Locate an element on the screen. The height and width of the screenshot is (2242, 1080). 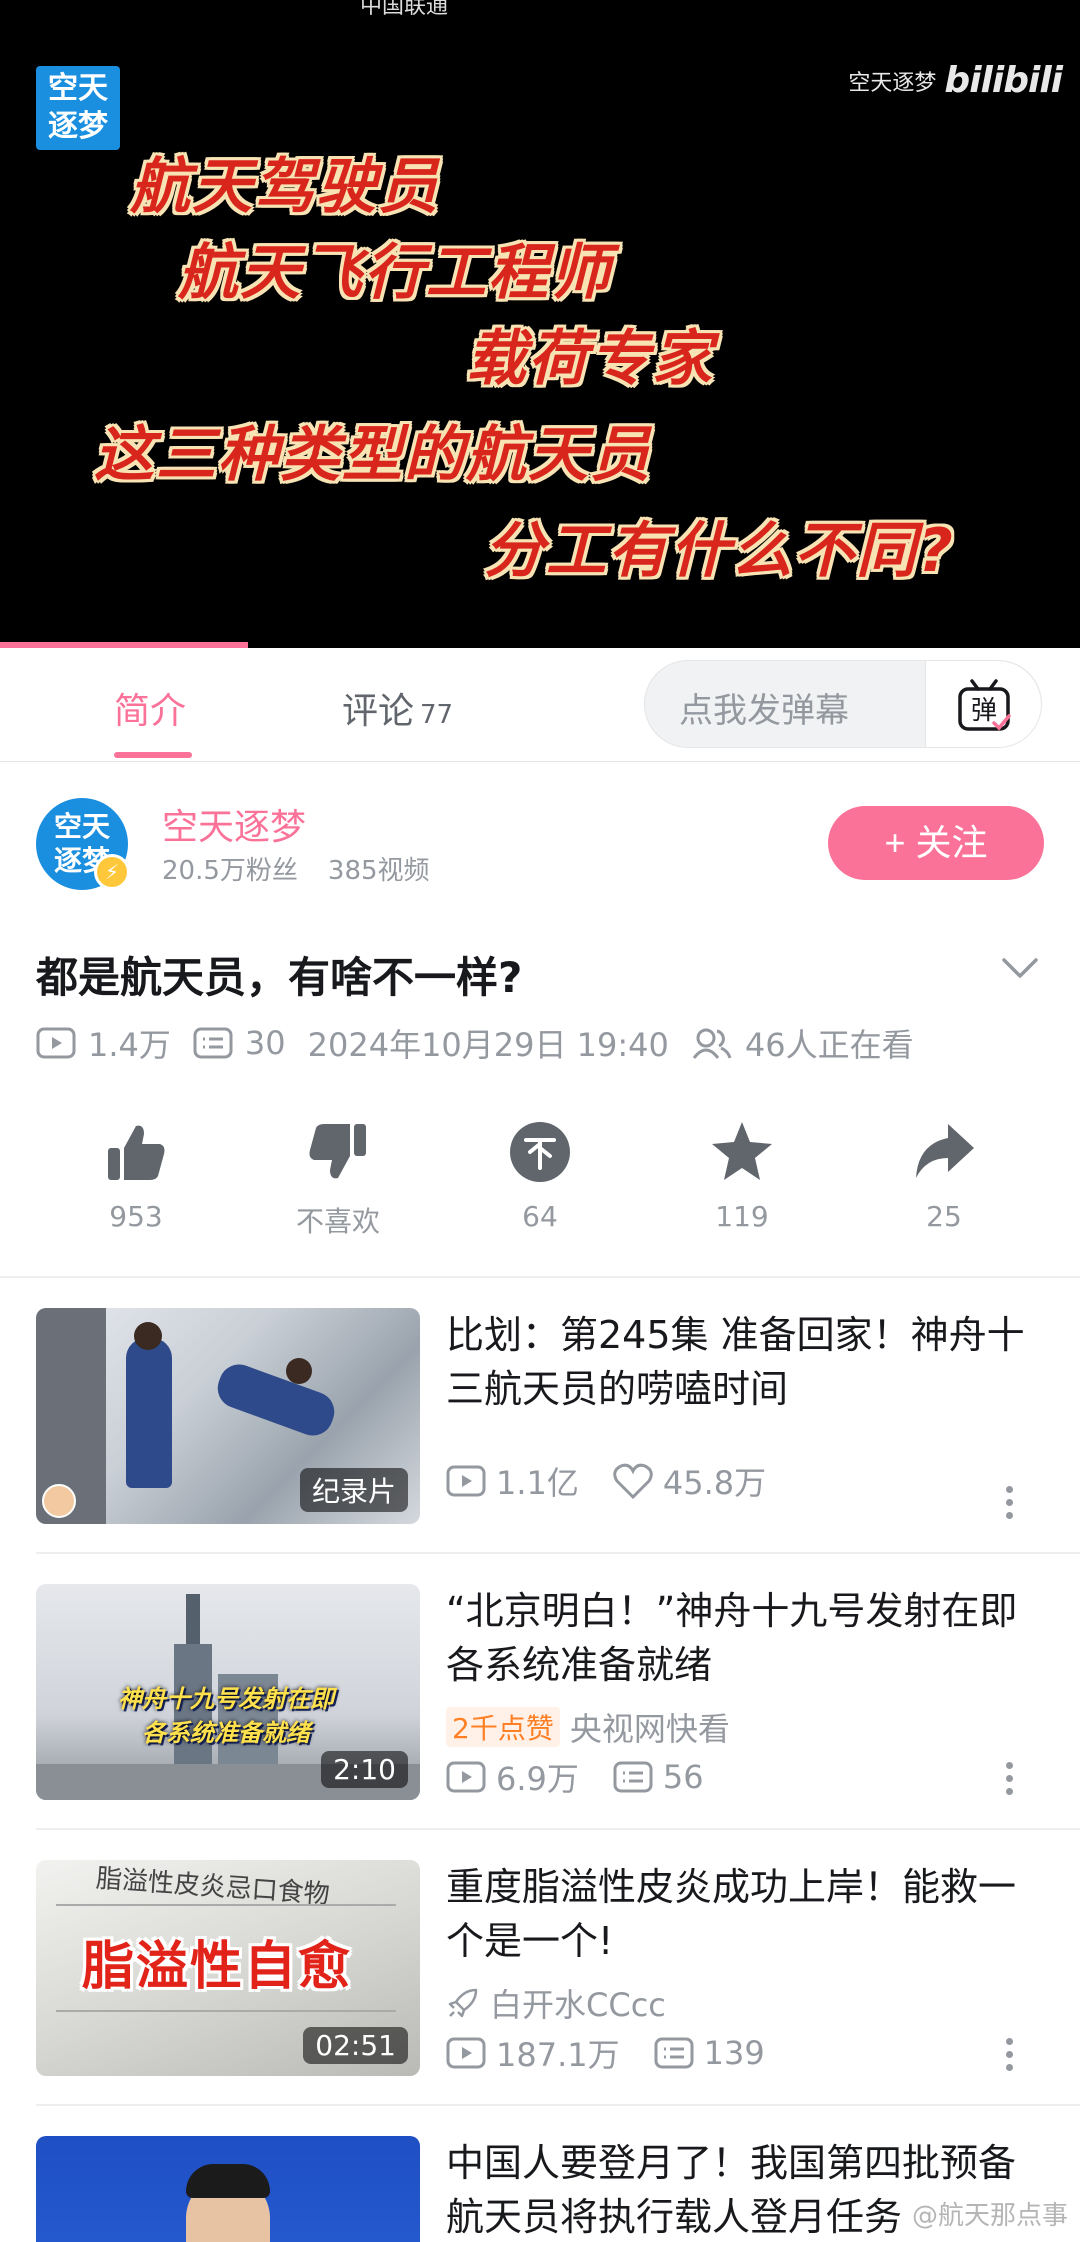
recommended-views: 187.1万 is located at coordinates (558, 2055).